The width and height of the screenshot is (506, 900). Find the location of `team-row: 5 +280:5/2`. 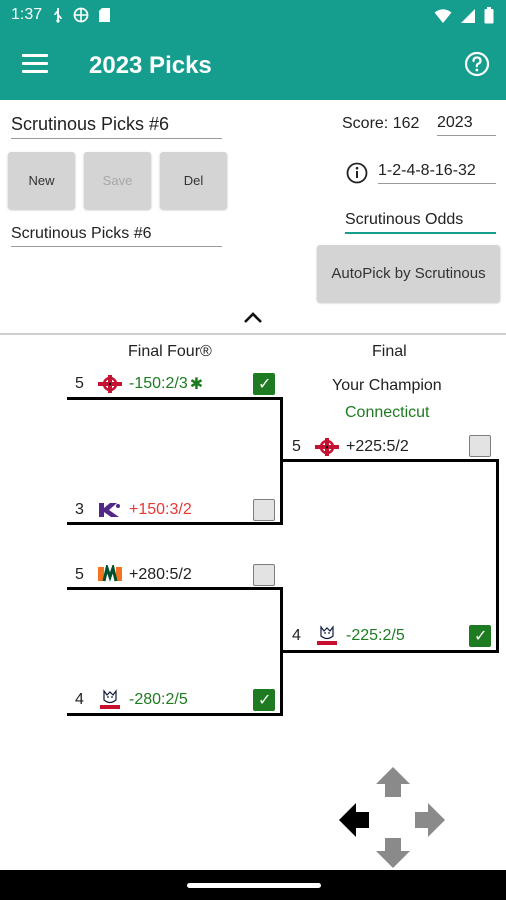

team-row: 5 +280:5/2 is located at coordinates (133, 575).